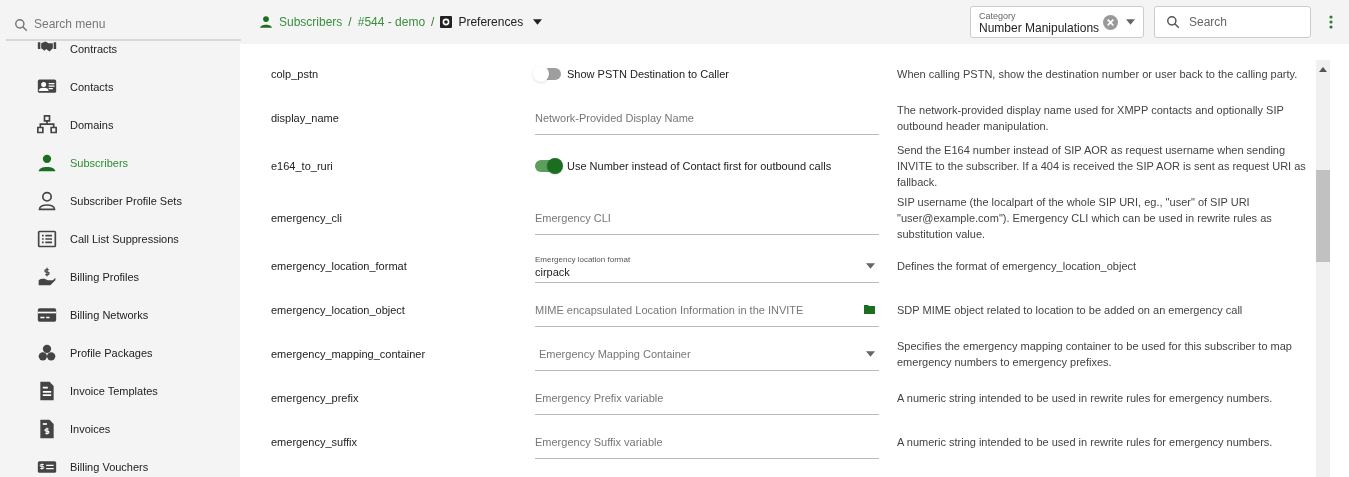  What do you see at coordinates (1102, 166) in the screenshot?
I see `preference-description: Send the E164 number instead of SIP AOR as request username when sending INVITE to the subscriber. If a 404 is received the SIP AOR is sent as request URI as fallback.` at bounding box center [1102, 166].